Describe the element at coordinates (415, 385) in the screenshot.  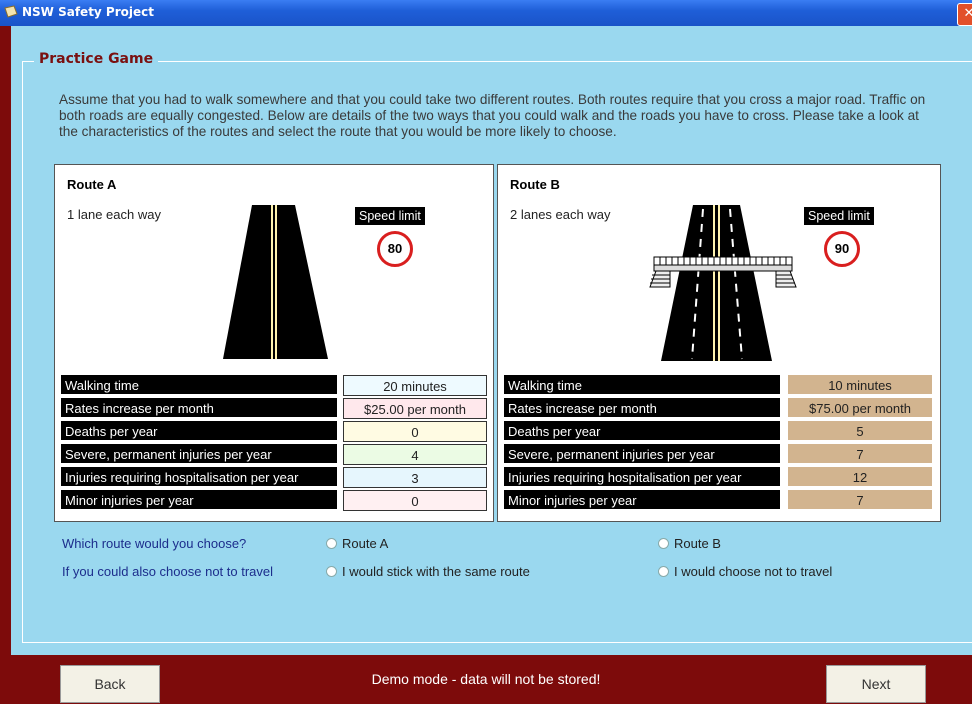
I see `stat-value: 20 minutes` at that location.